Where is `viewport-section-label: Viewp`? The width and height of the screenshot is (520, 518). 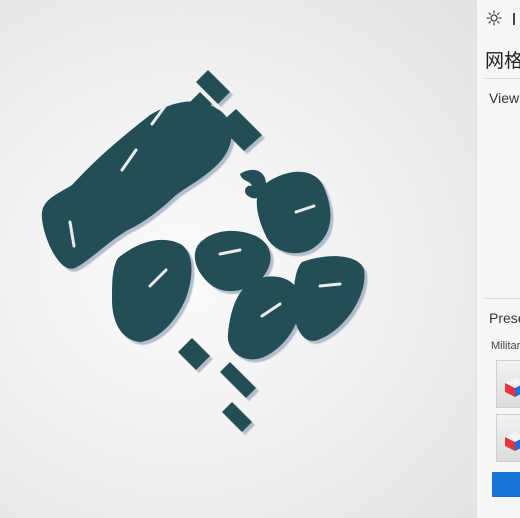
viewport-section-label: Viewp is located at coordinates (504, 98).